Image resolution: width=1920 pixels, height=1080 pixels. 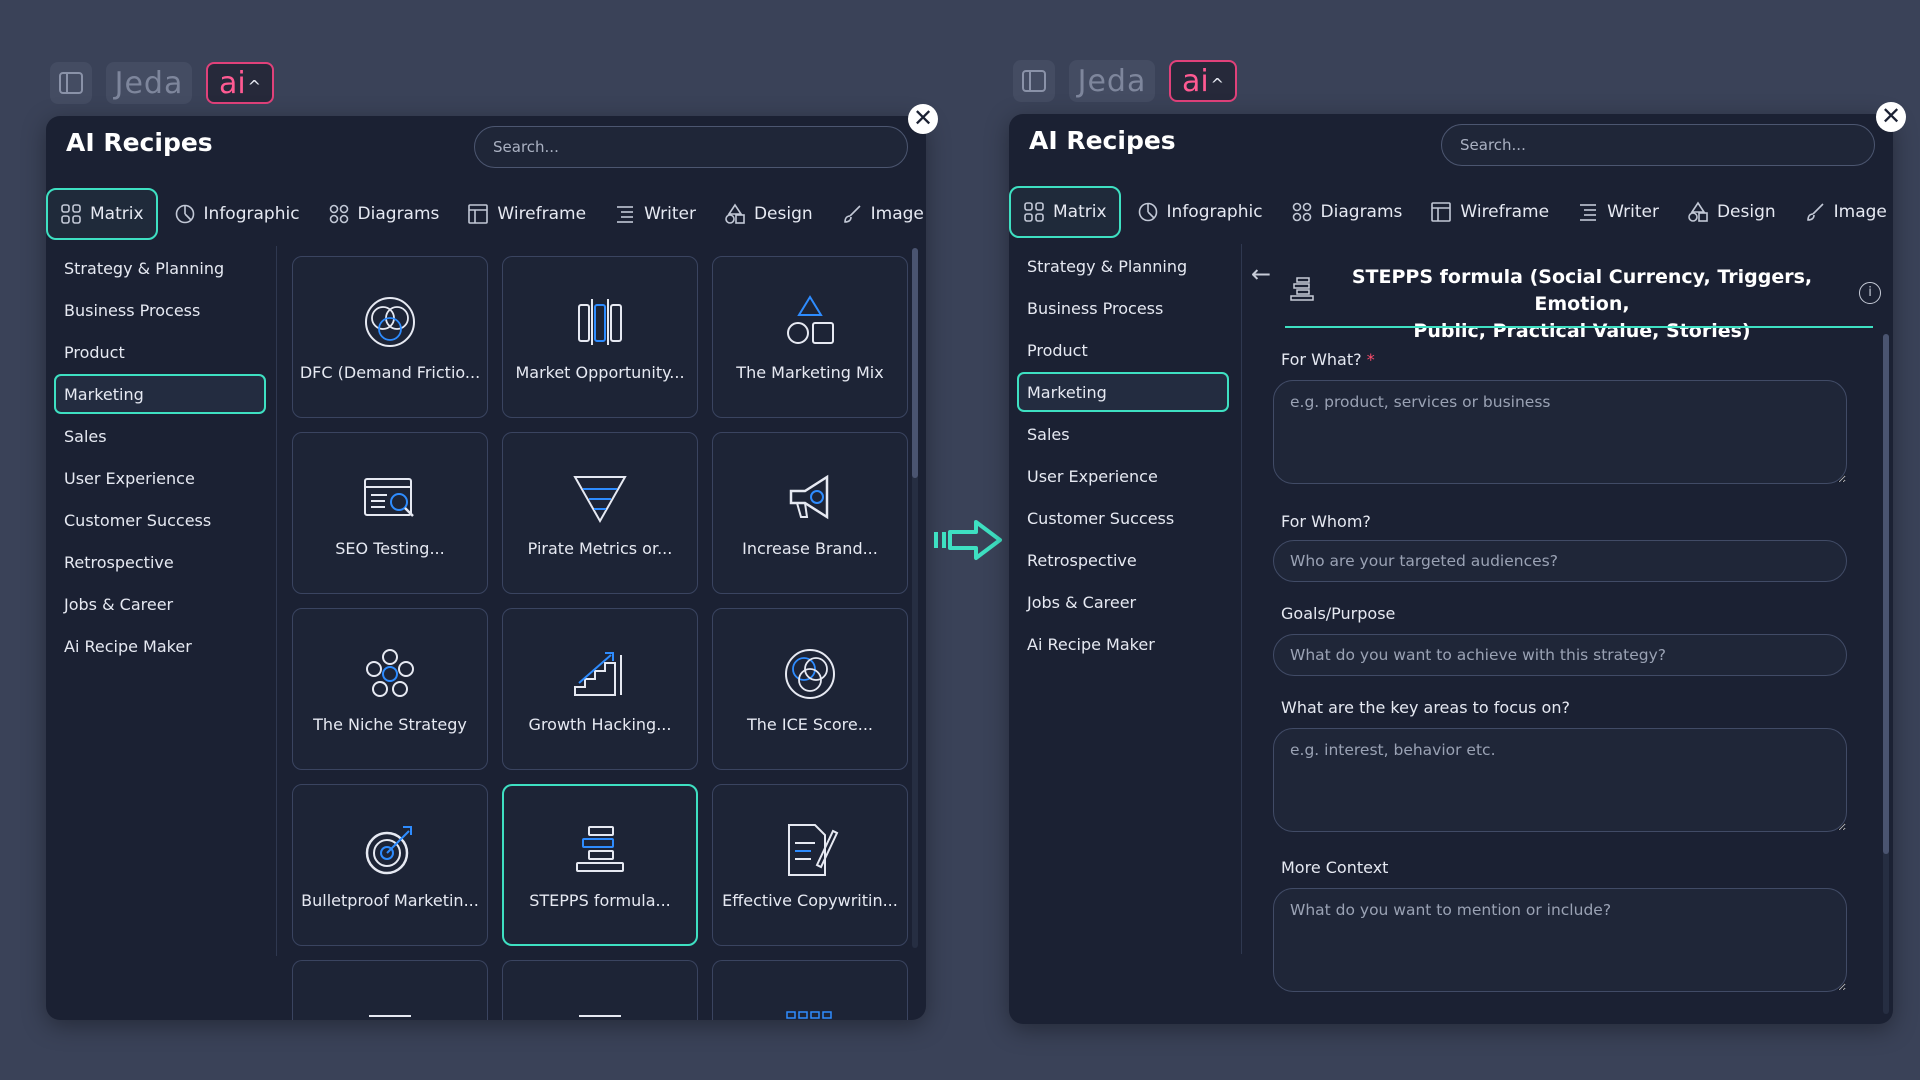 I want to click on tab-label: Wireframe, so click(x=1505, y=212).